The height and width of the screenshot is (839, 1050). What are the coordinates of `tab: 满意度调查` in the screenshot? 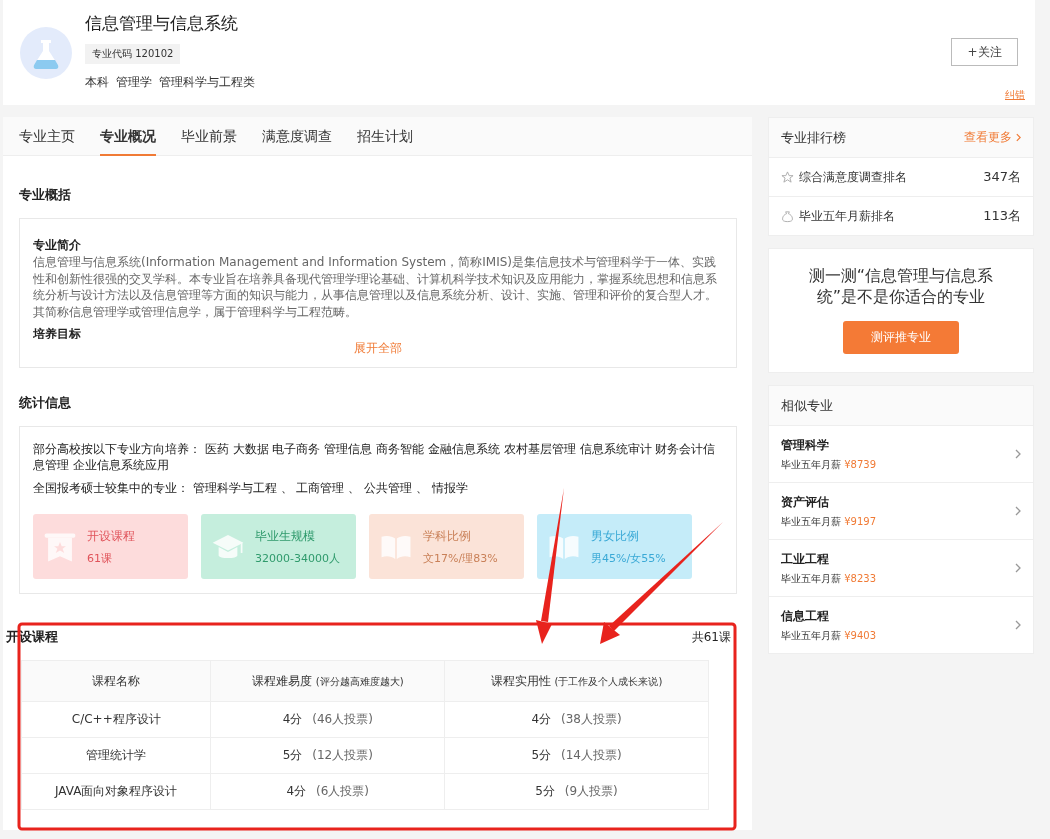 It's located at (297, 136).